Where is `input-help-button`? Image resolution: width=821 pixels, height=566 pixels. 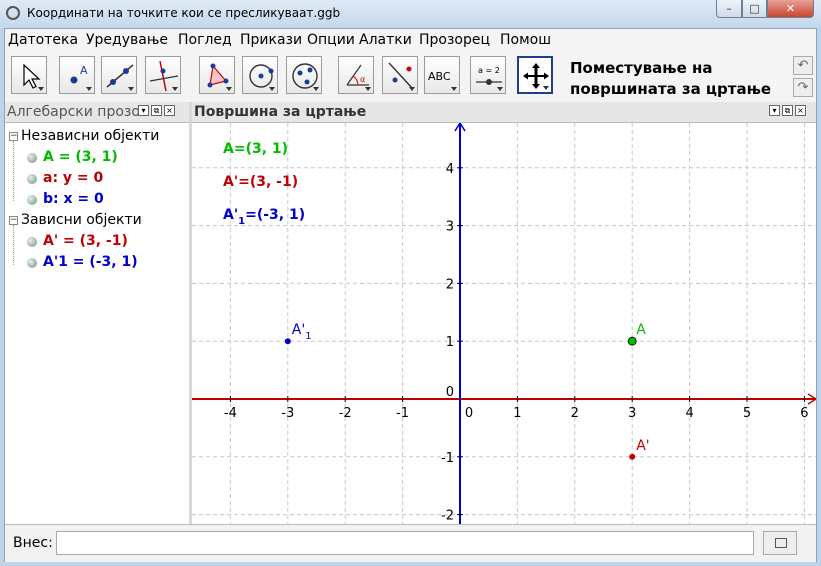
input-help-button is located at coordinates (780, 543).